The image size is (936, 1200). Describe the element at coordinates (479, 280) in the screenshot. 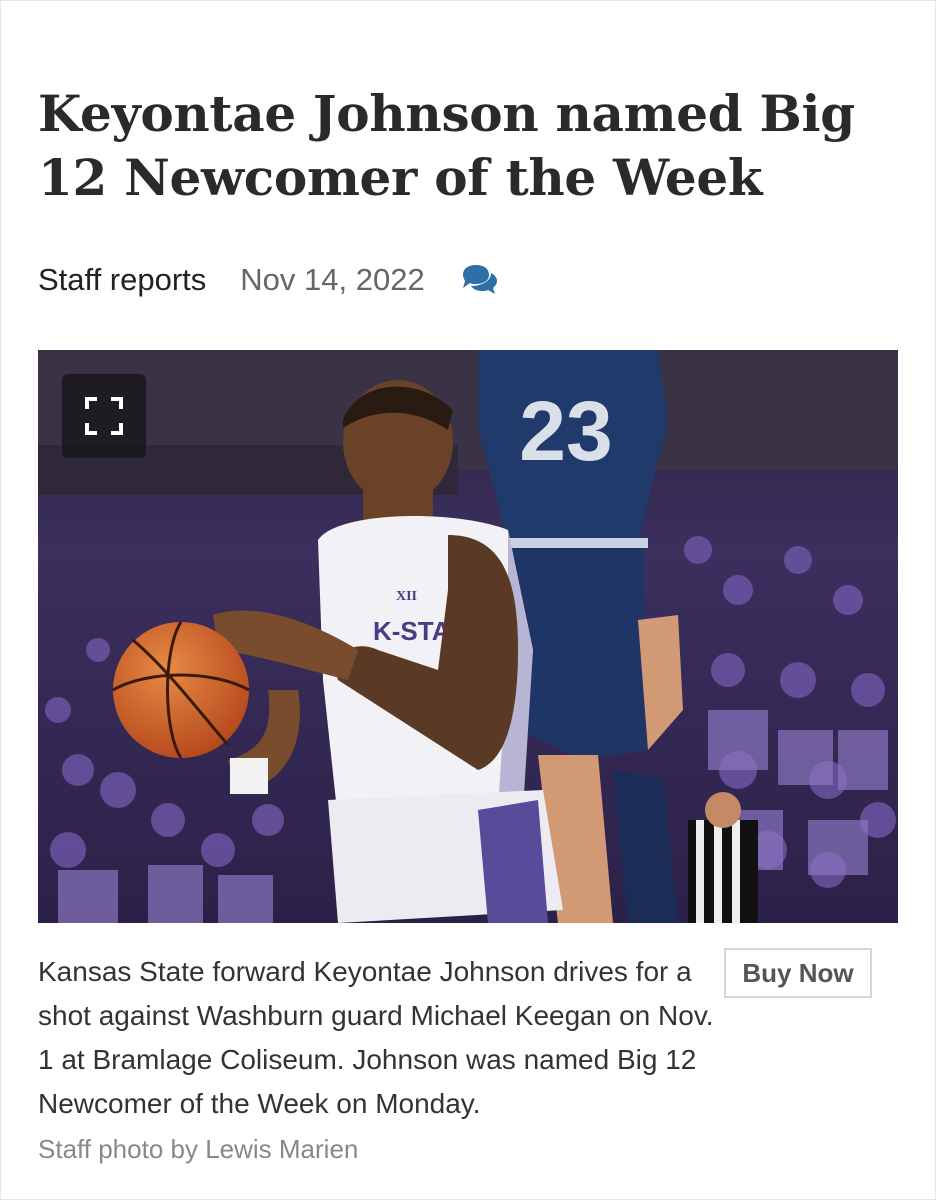

I see `comments-icon` at that location.